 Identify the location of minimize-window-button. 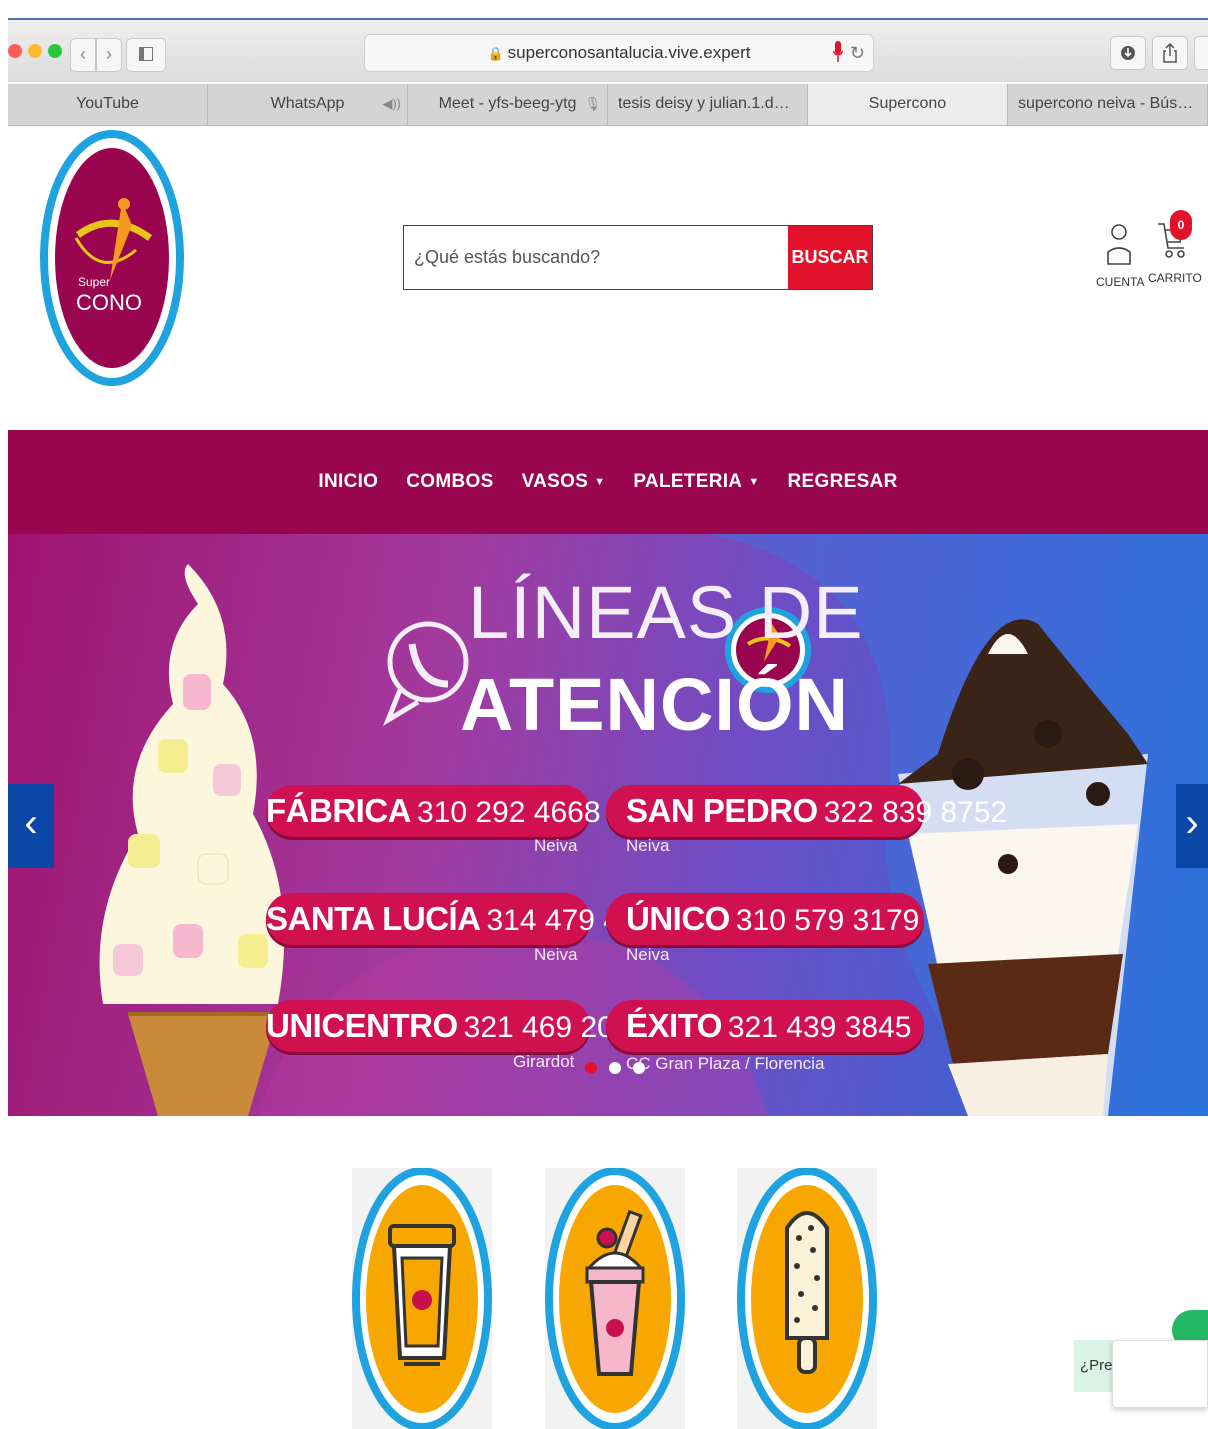
(35, 51).